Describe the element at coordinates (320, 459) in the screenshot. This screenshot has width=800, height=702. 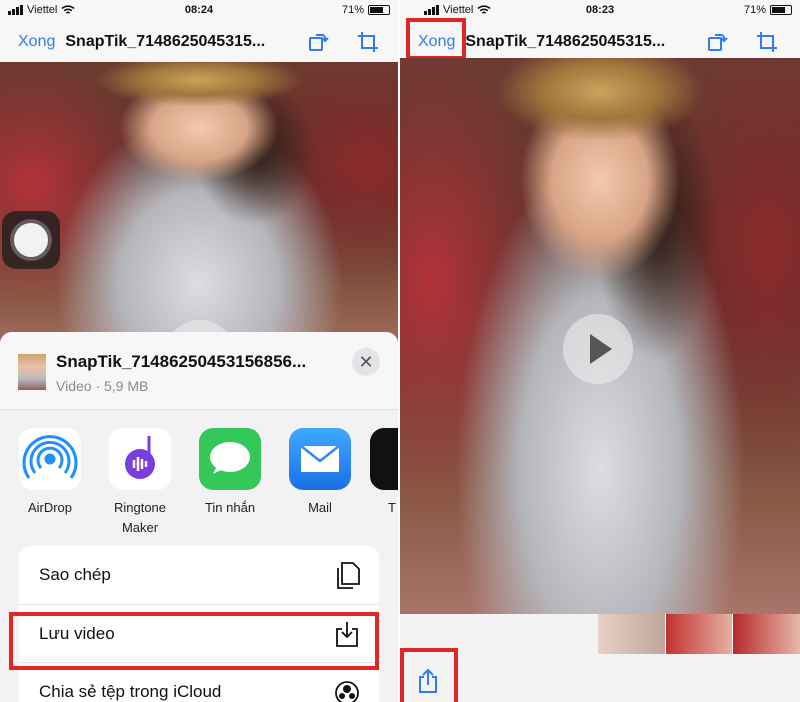
I see `mail-icon` at that location.